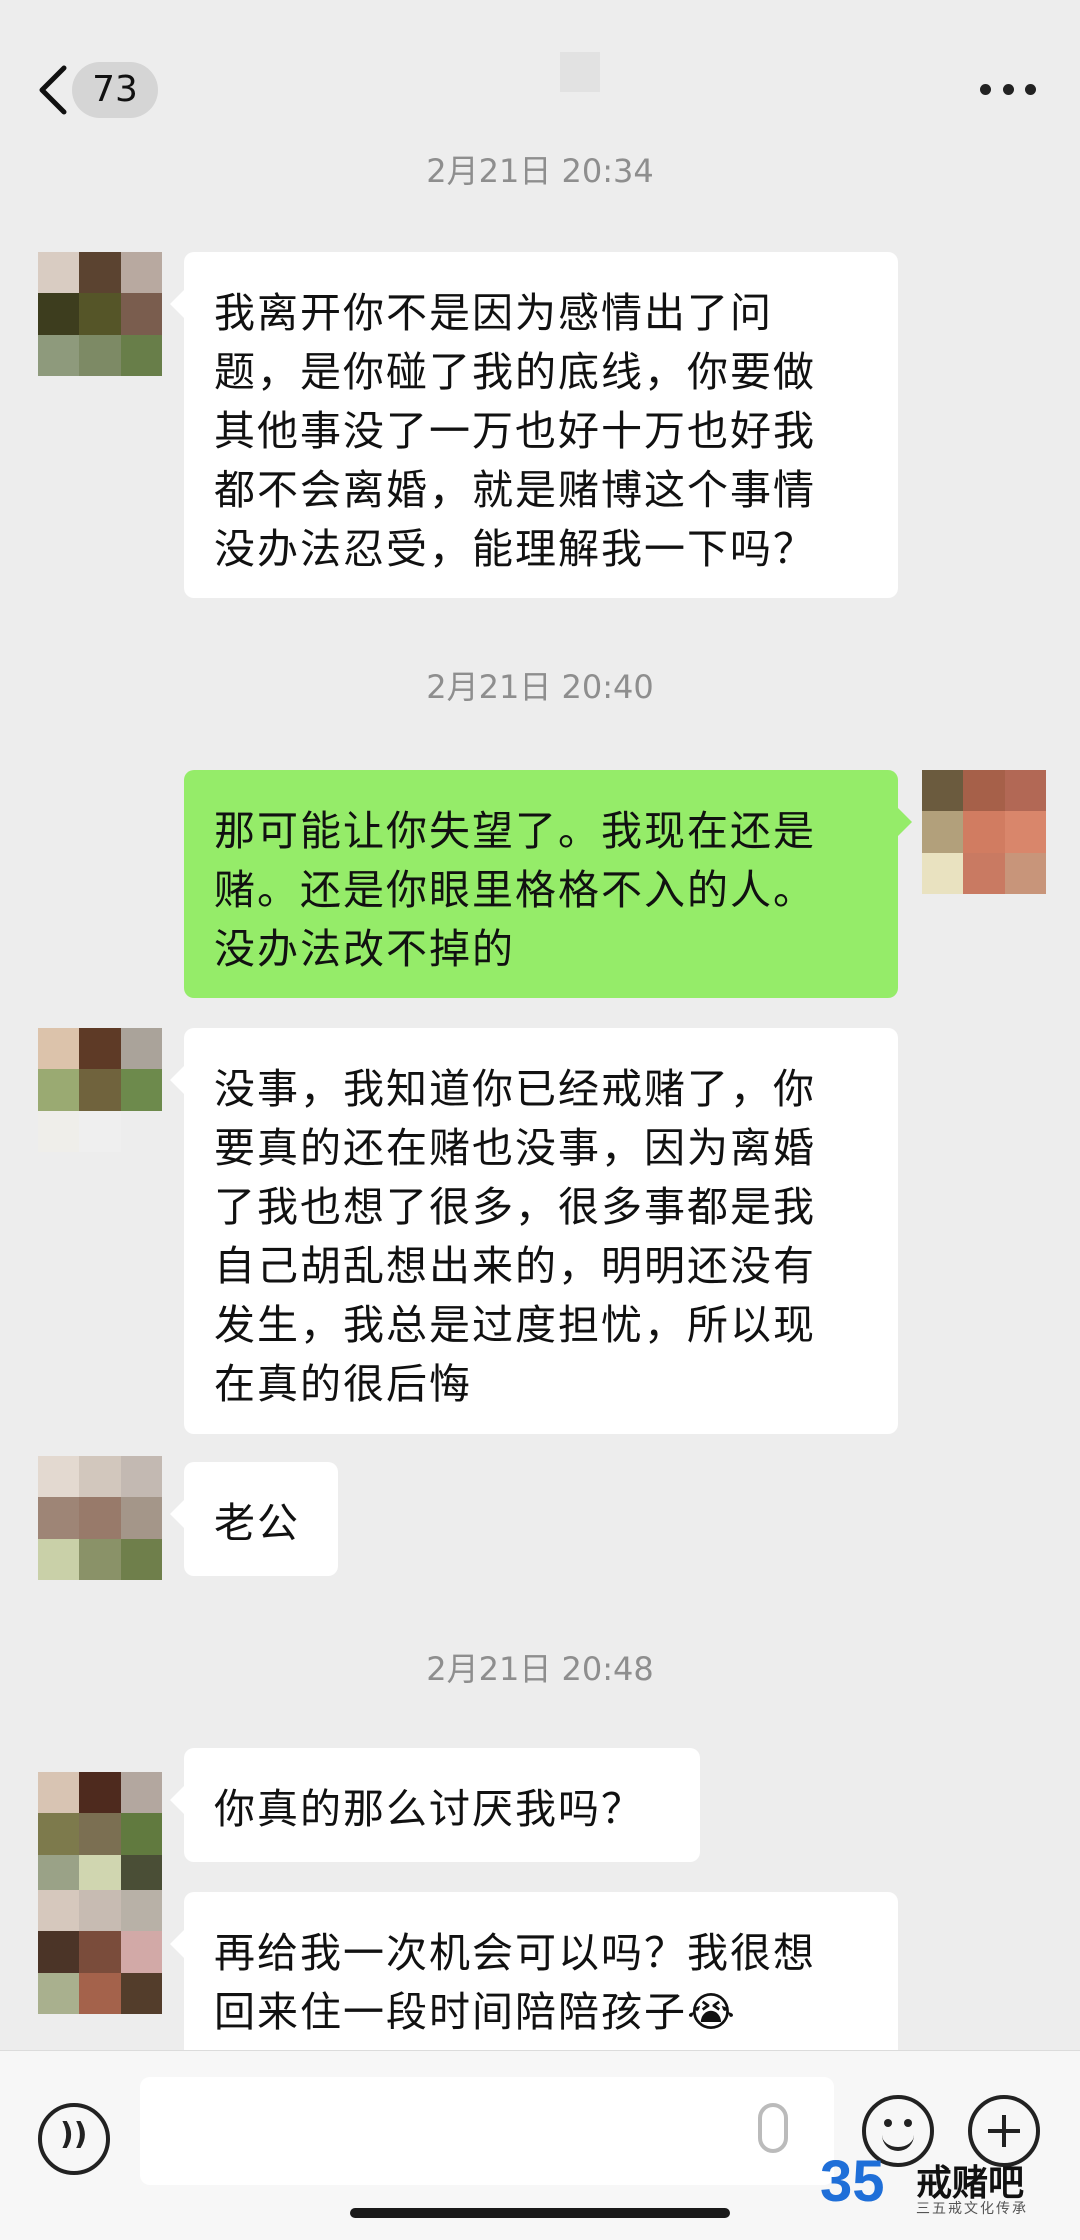 This screenshot has width=1080, height=2240. I want to click on message-bubble-received: 再给我一次机会可以吗？我很想 回来住一段时间陪陪孩子😭, so click(534, 1971).